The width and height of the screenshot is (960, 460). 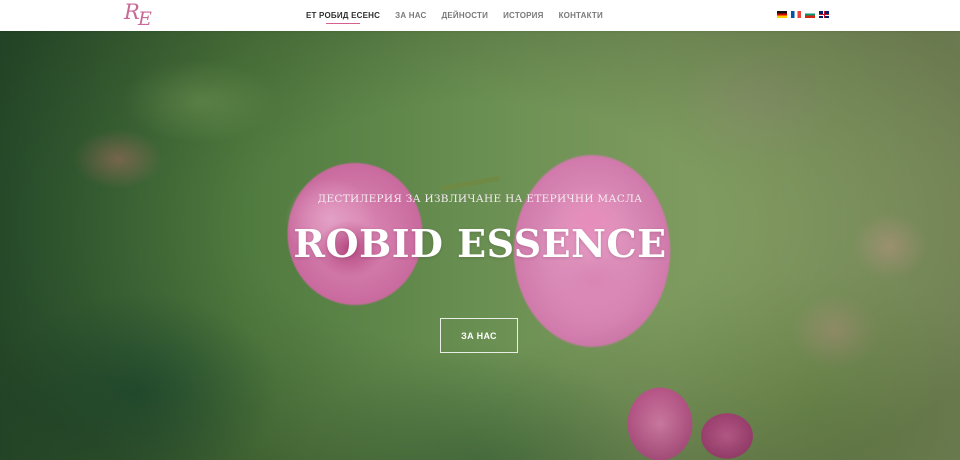 I want to click on flag-fr-icon, so click(x=796, y=14).